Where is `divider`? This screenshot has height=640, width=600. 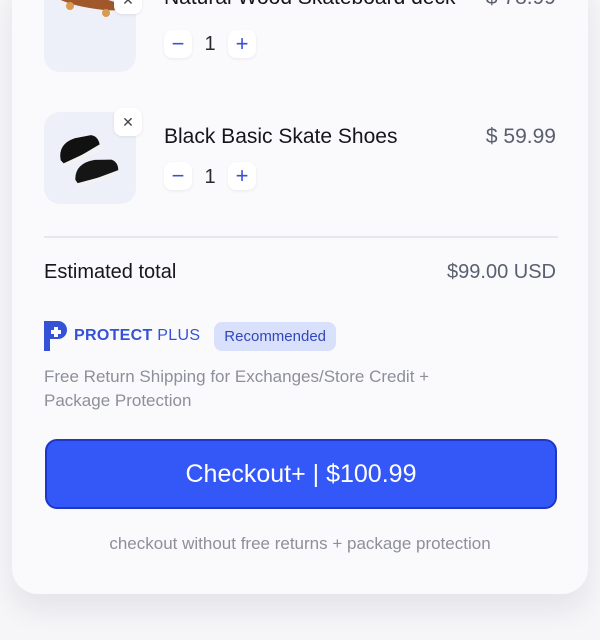
divider is located at coordinates (301, 237).